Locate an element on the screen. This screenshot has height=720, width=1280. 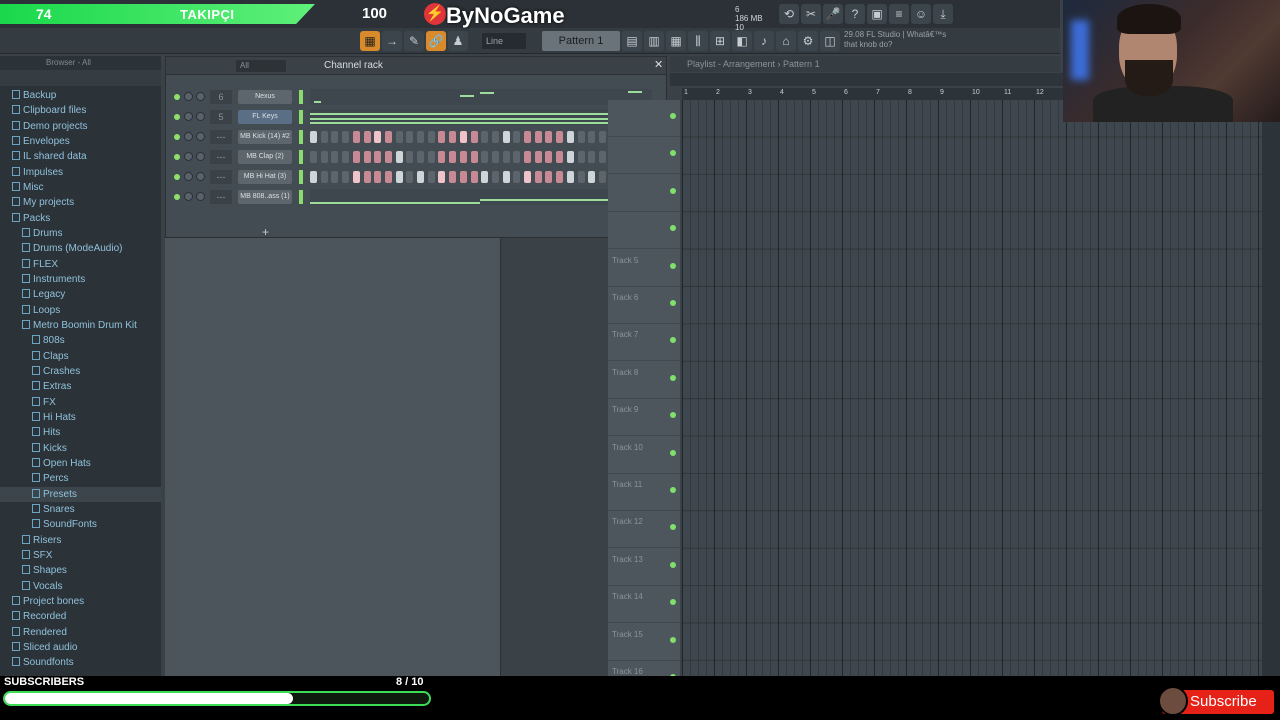
playlist-icon: ▤ is located at coordinates (632, 41).